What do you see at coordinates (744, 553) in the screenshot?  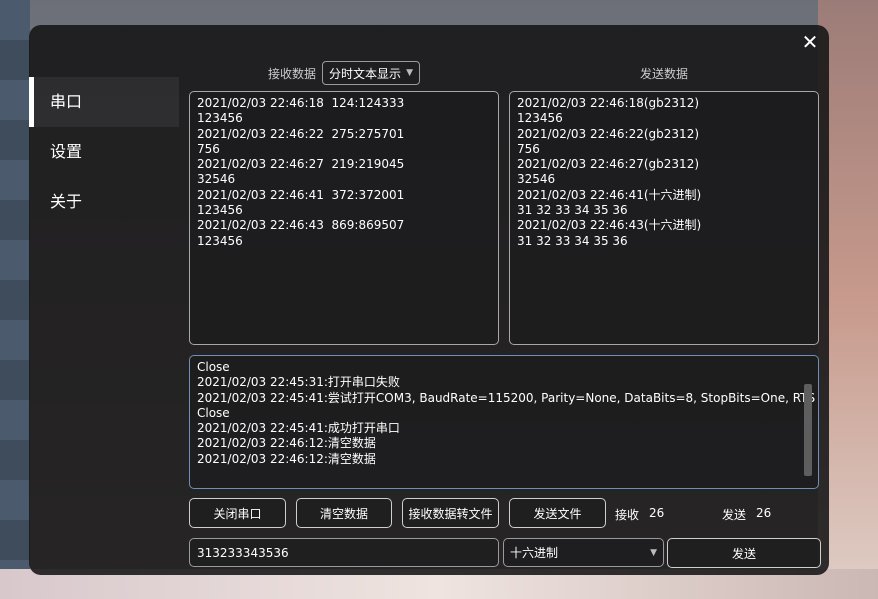 I see `send-button: 发送` at bounding box center [744, 553].